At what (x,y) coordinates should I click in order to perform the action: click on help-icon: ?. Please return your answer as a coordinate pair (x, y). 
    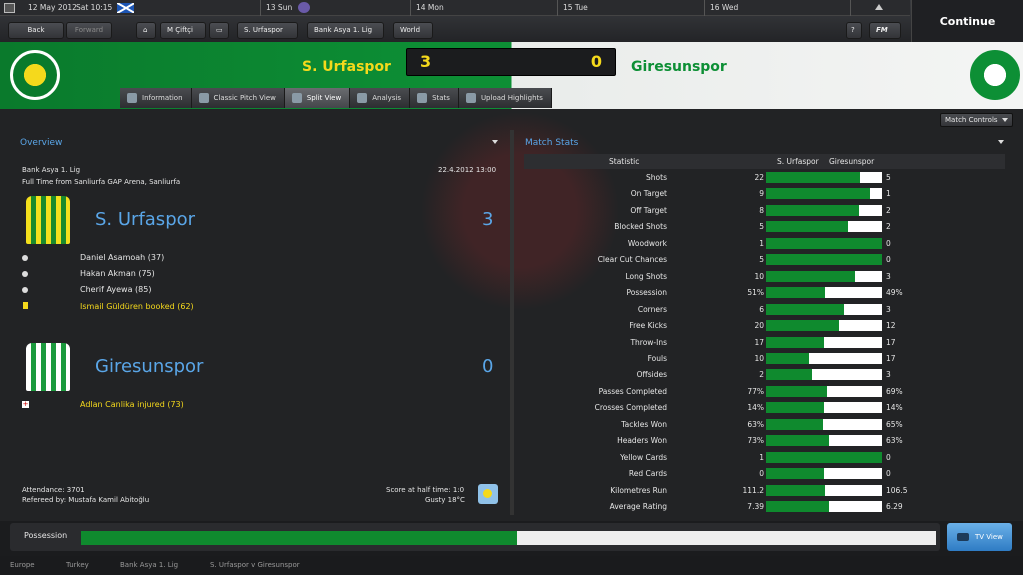
    Looking at the image, I should click on (854, 30).